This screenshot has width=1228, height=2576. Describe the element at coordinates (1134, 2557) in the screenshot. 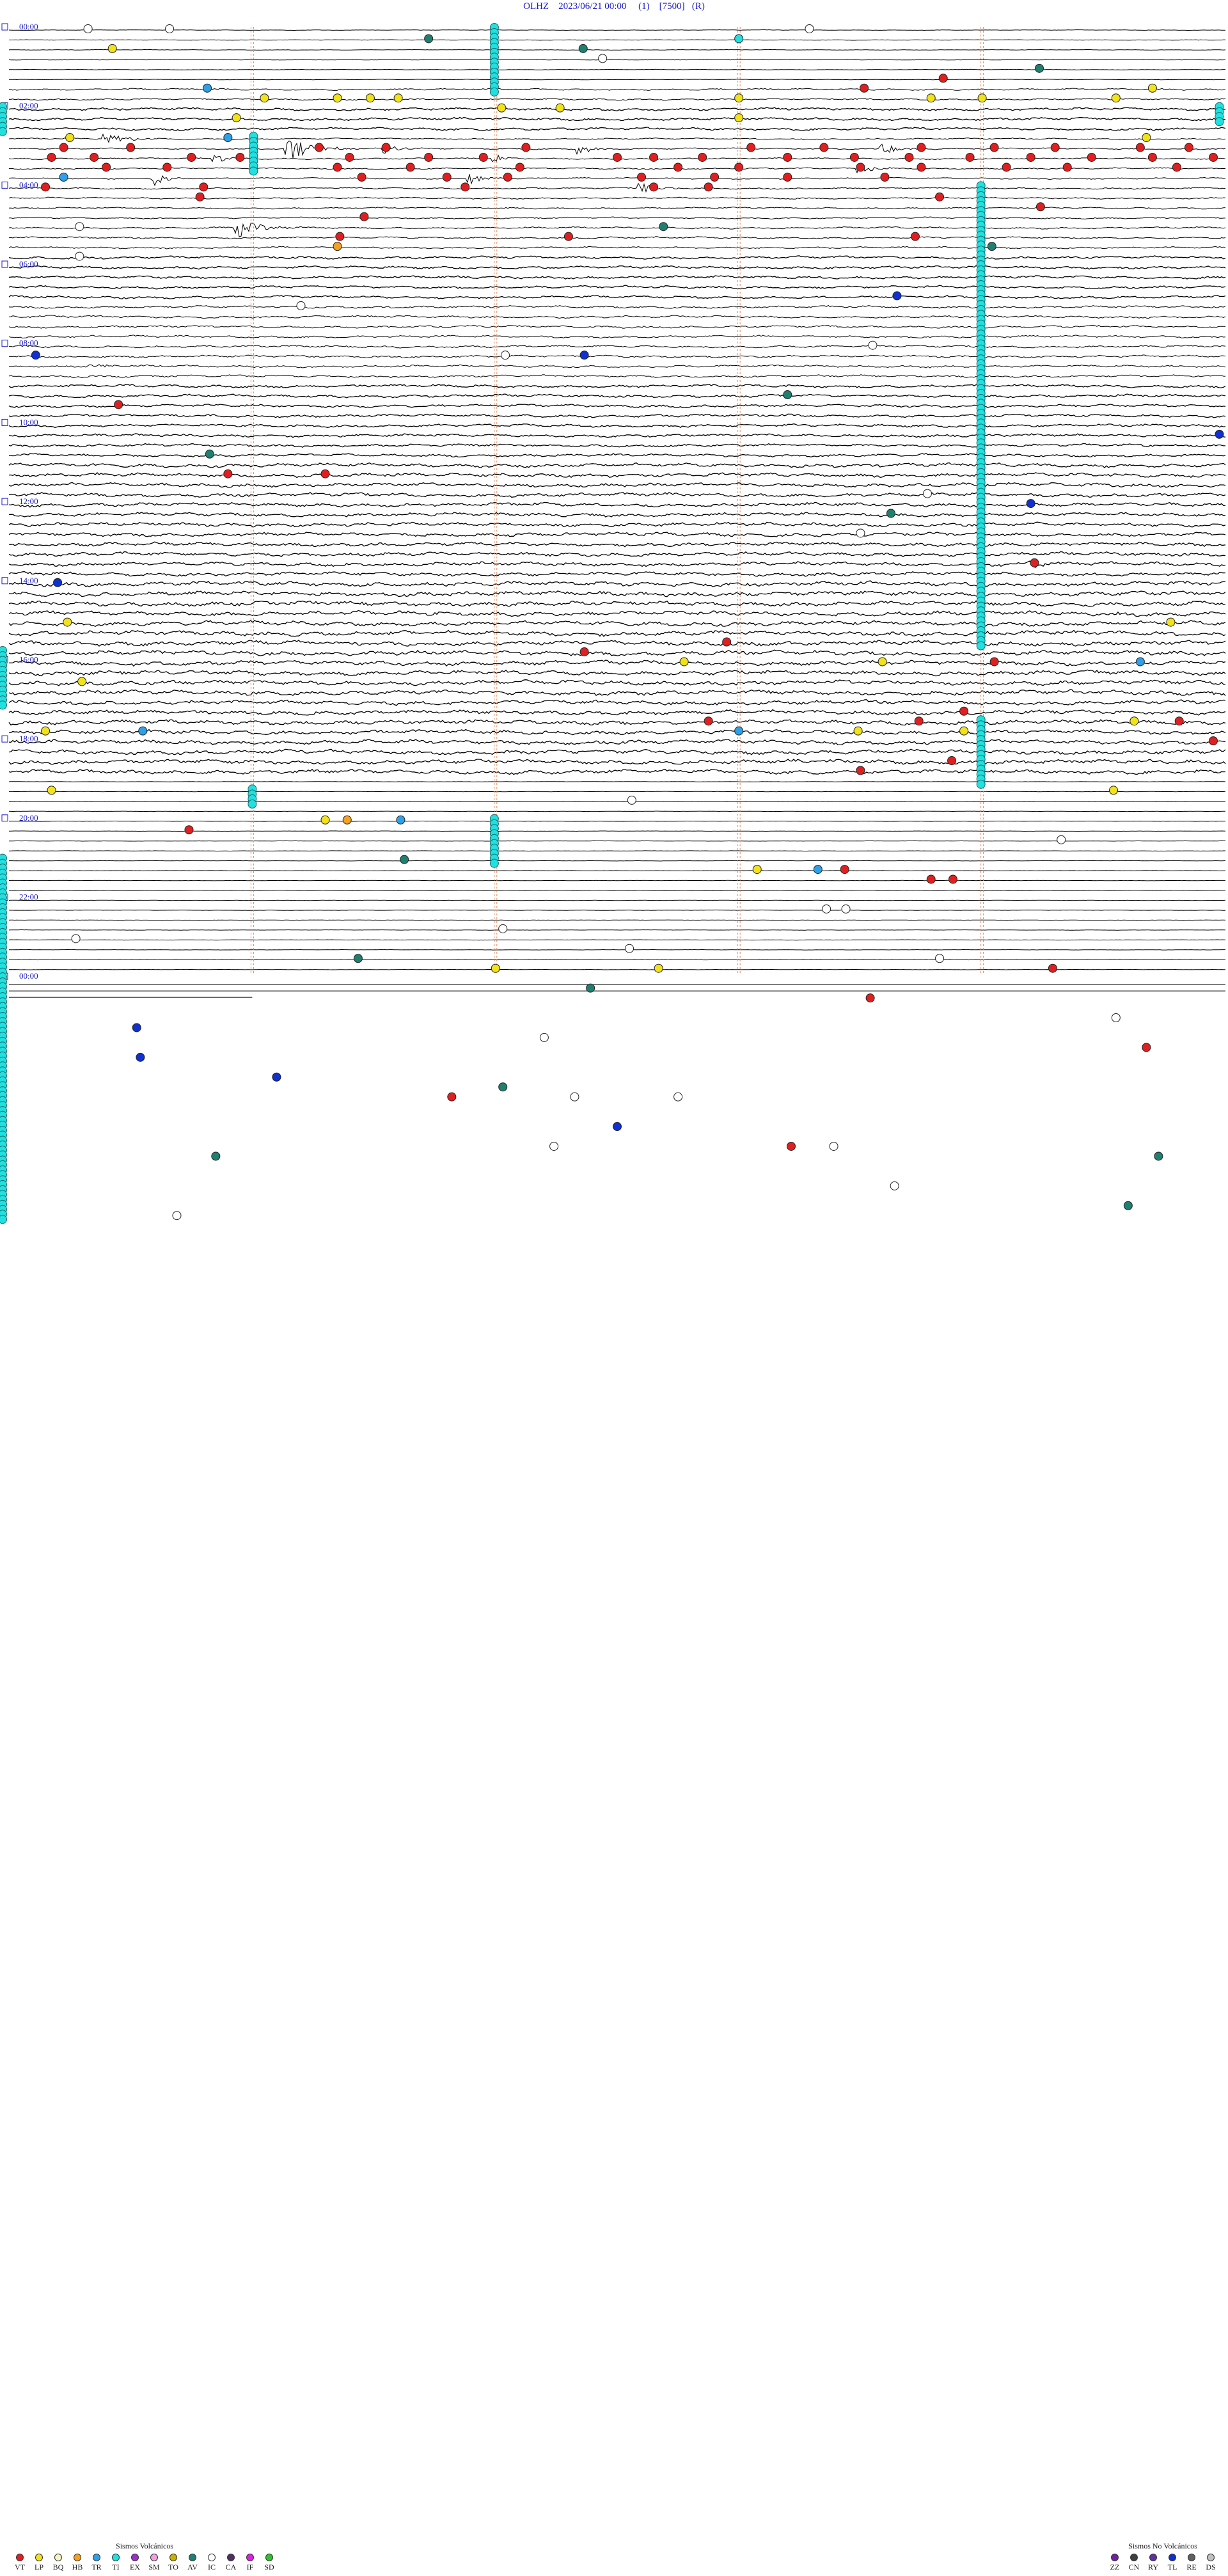

I see `legend-swatch-cn` at that location.